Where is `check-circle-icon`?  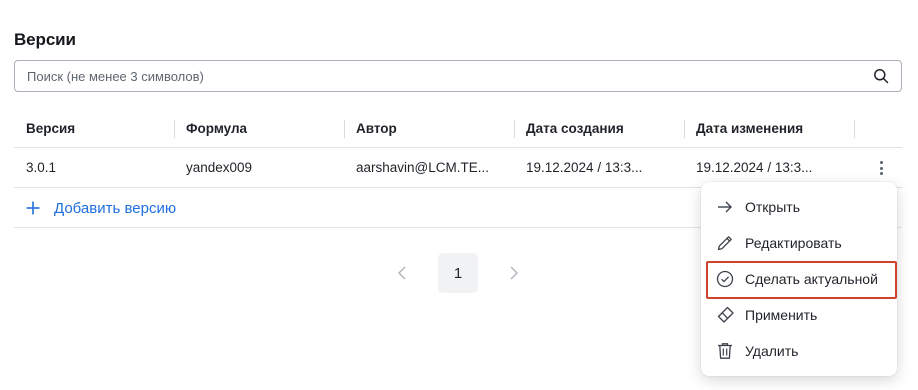
check-circle-icon is located at coordinates (725, 279).